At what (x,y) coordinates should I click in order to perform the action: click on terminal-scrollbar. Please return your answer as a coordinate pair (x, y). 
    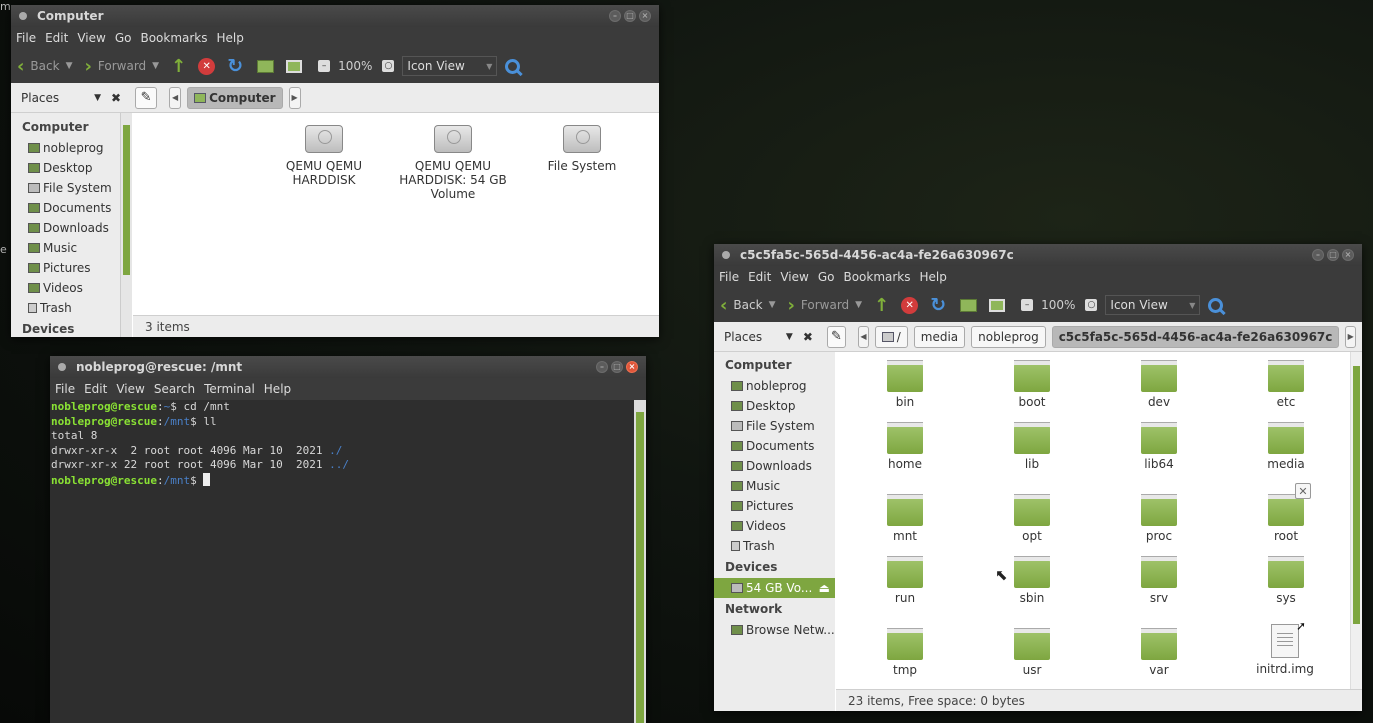
    Looking at the image, I should click on (640, 561).